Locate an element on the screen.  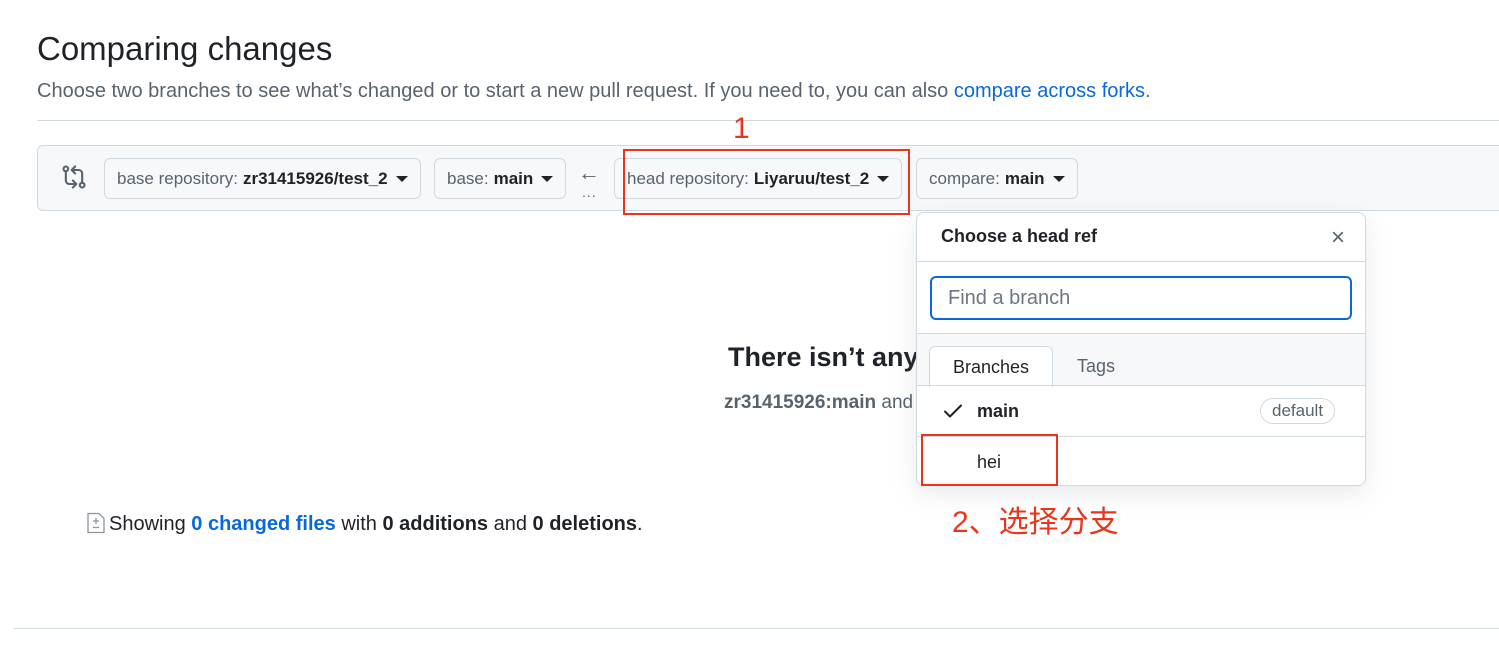
annotation-step-1: 1 is located at coordinates (741, 128).